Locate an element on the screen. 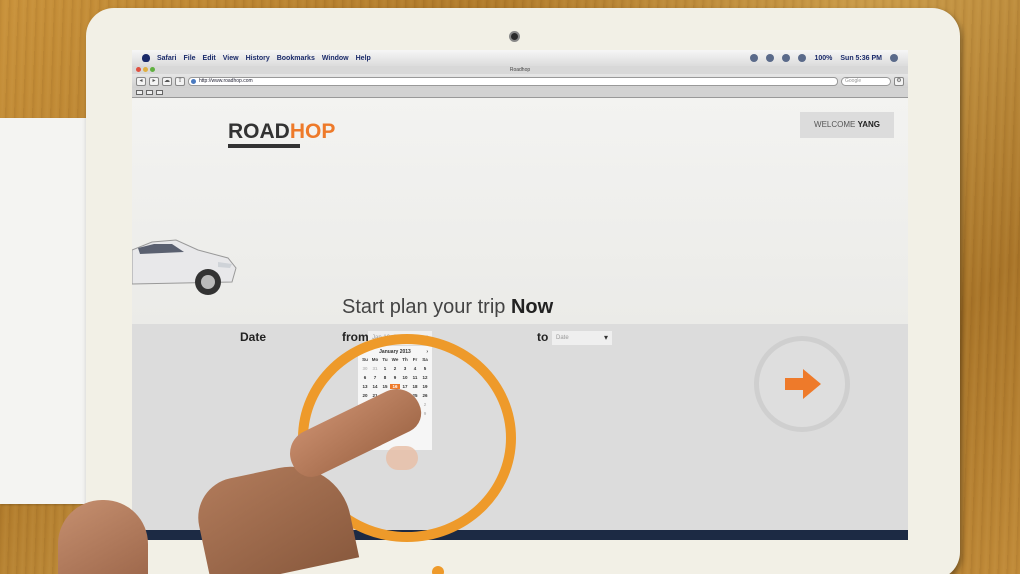 This screenshot has height=574, width=1020. menu-item-file: File is located at coordinates (189, 58).